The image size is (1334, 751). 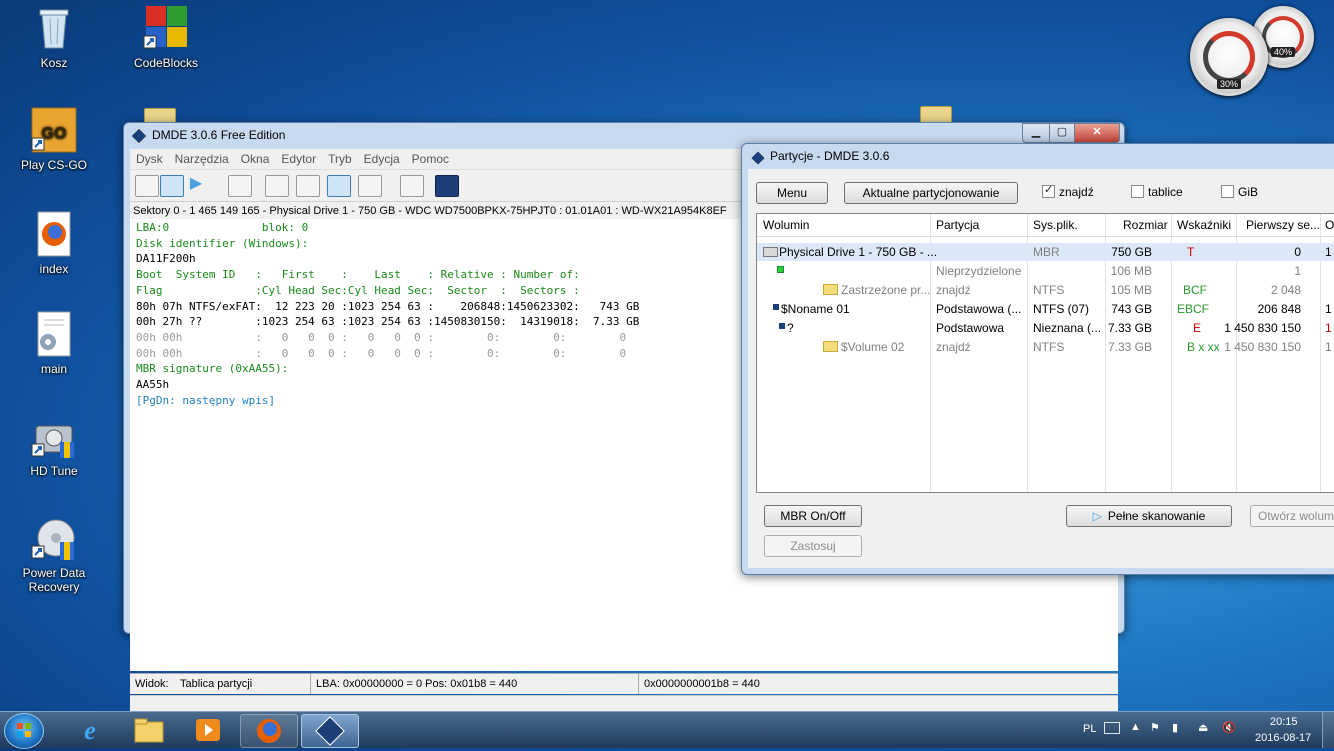 I want to click on desktop-icon-hd-tune: HD Tune, so click(x=54, y=445).